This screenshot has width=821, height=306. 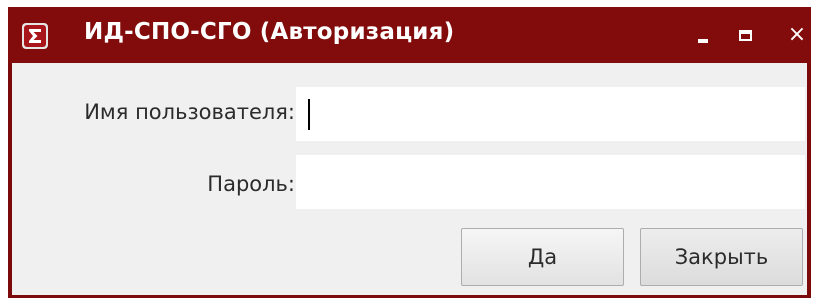 What do you see at coordinates (703, 41) in the screenshot?
I see `minimize-icon` at bounding box center [703, 41].